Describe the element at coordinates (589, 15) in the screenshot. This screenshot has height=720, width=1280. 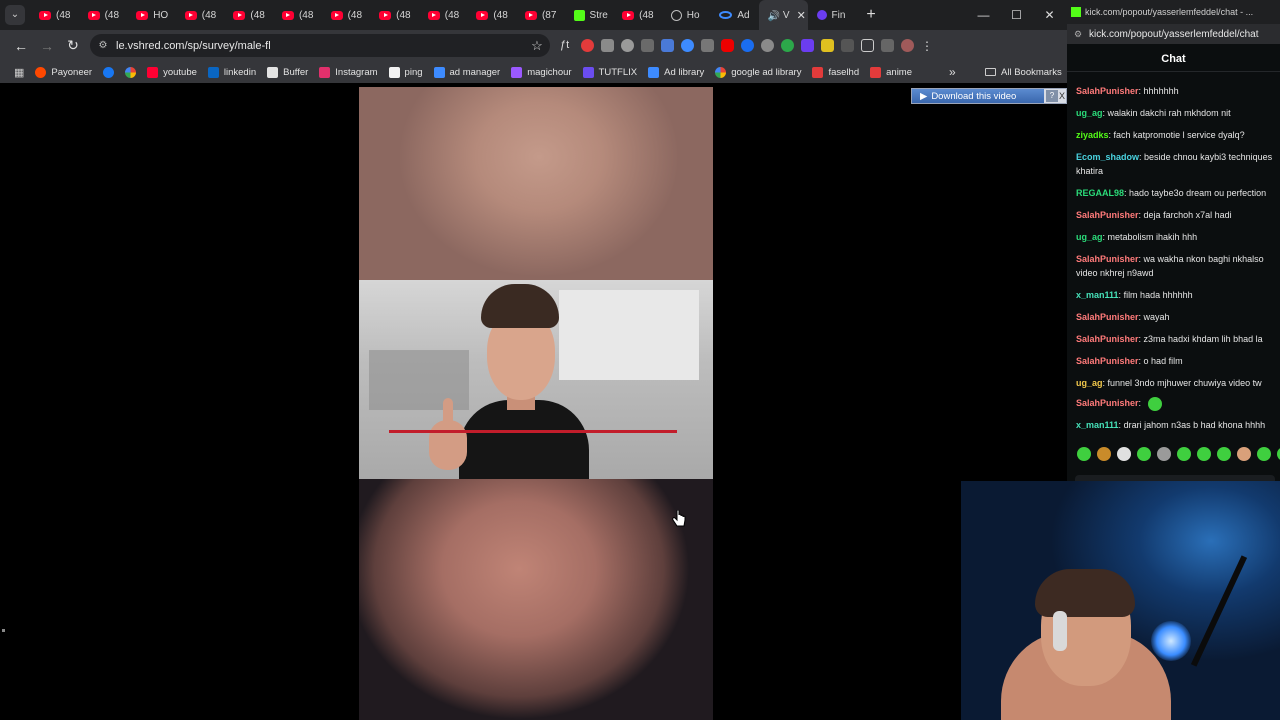
I see `browser-tab: Stre` at that location.